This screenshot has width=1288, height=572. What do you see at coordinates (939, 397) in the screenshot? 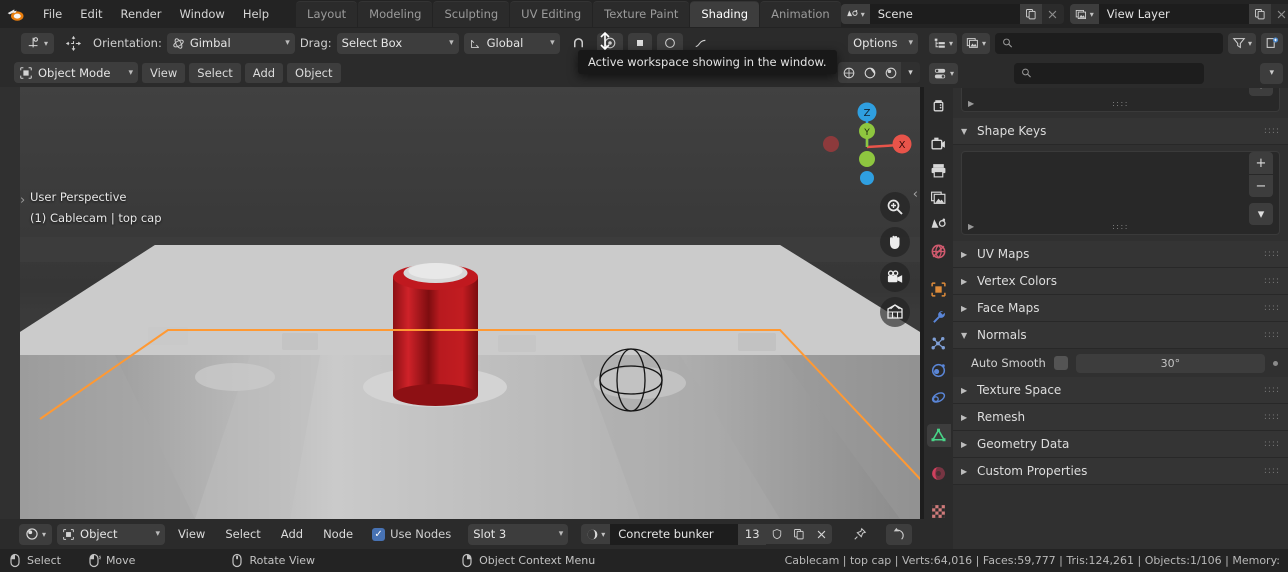
I see `properties-tab-constraints` at bounding box center [939, 397].